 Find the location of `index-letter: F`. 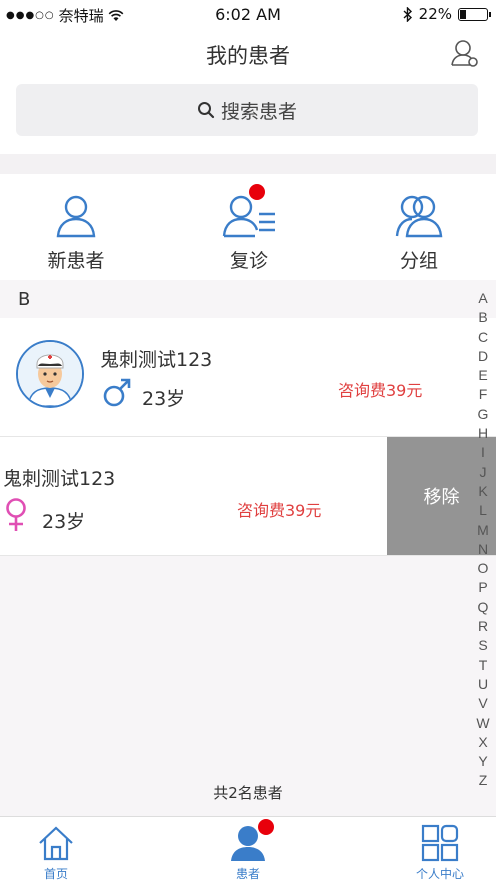

index-letter: F is located at coordinates (483, 394).